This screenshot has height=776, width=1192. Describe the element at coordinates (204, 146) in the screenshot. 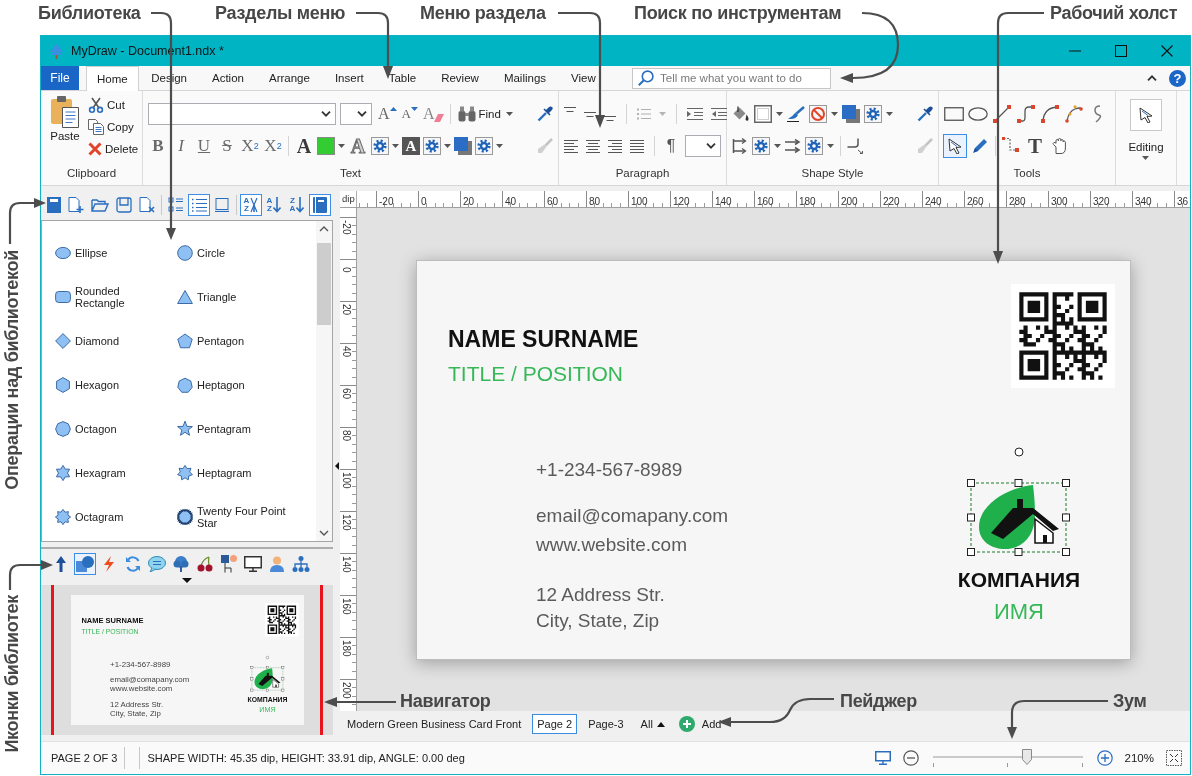

I see `underline-button: U` at that location.